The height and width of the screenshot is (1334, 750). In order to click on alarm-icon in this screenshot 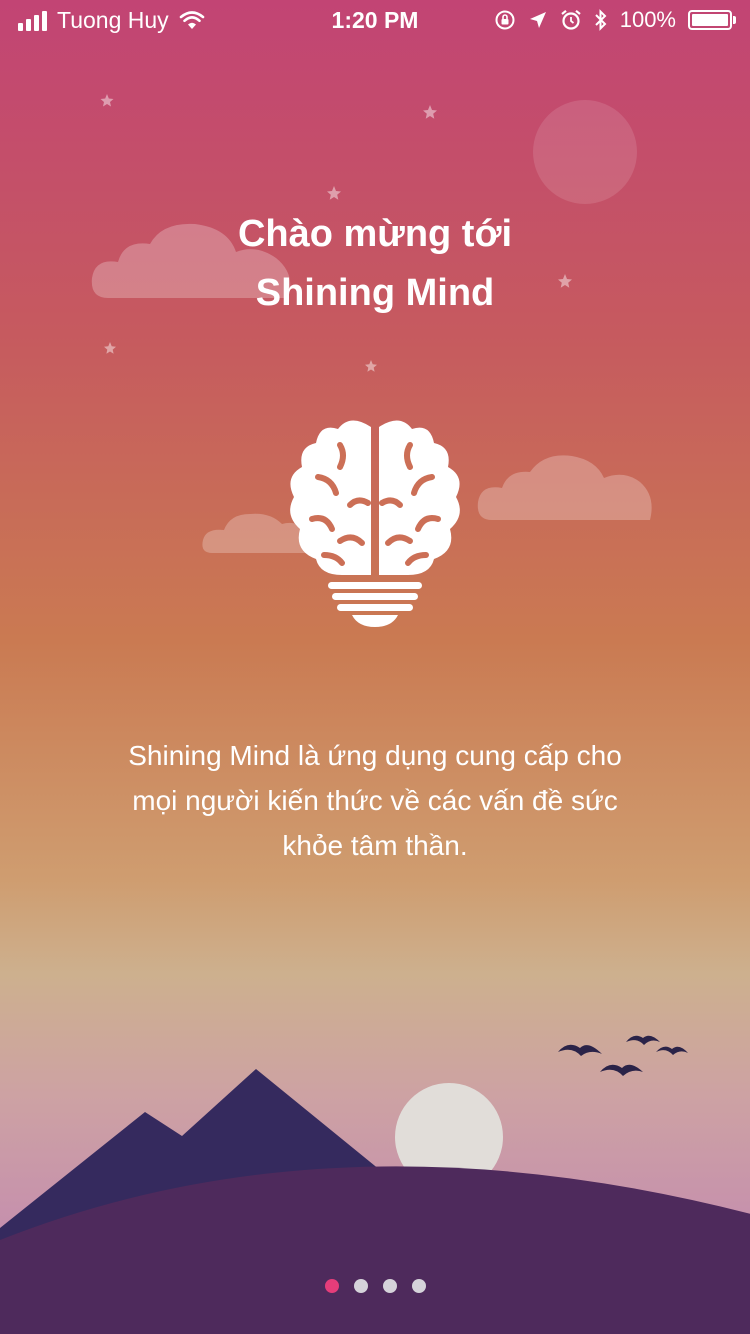, I will do `click(571, 19)`.